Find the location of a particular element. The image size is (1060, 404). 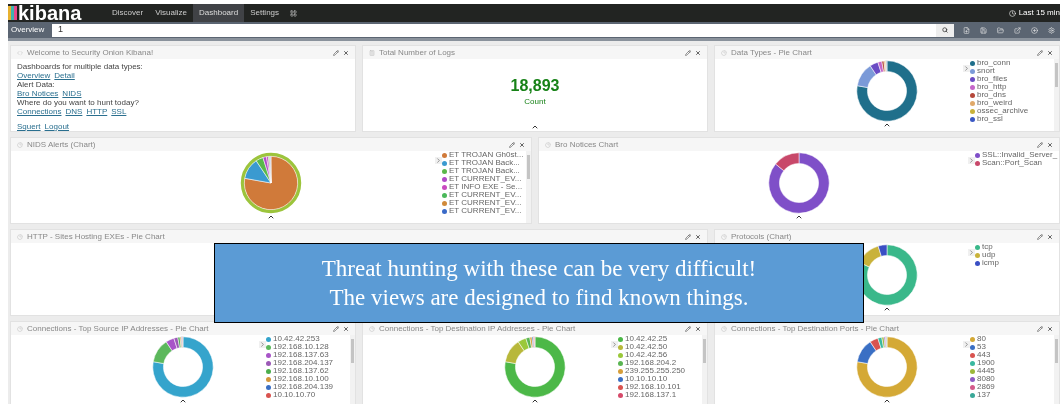

legend-label: 239.255.255.250 is located at coordinates (655, 371).